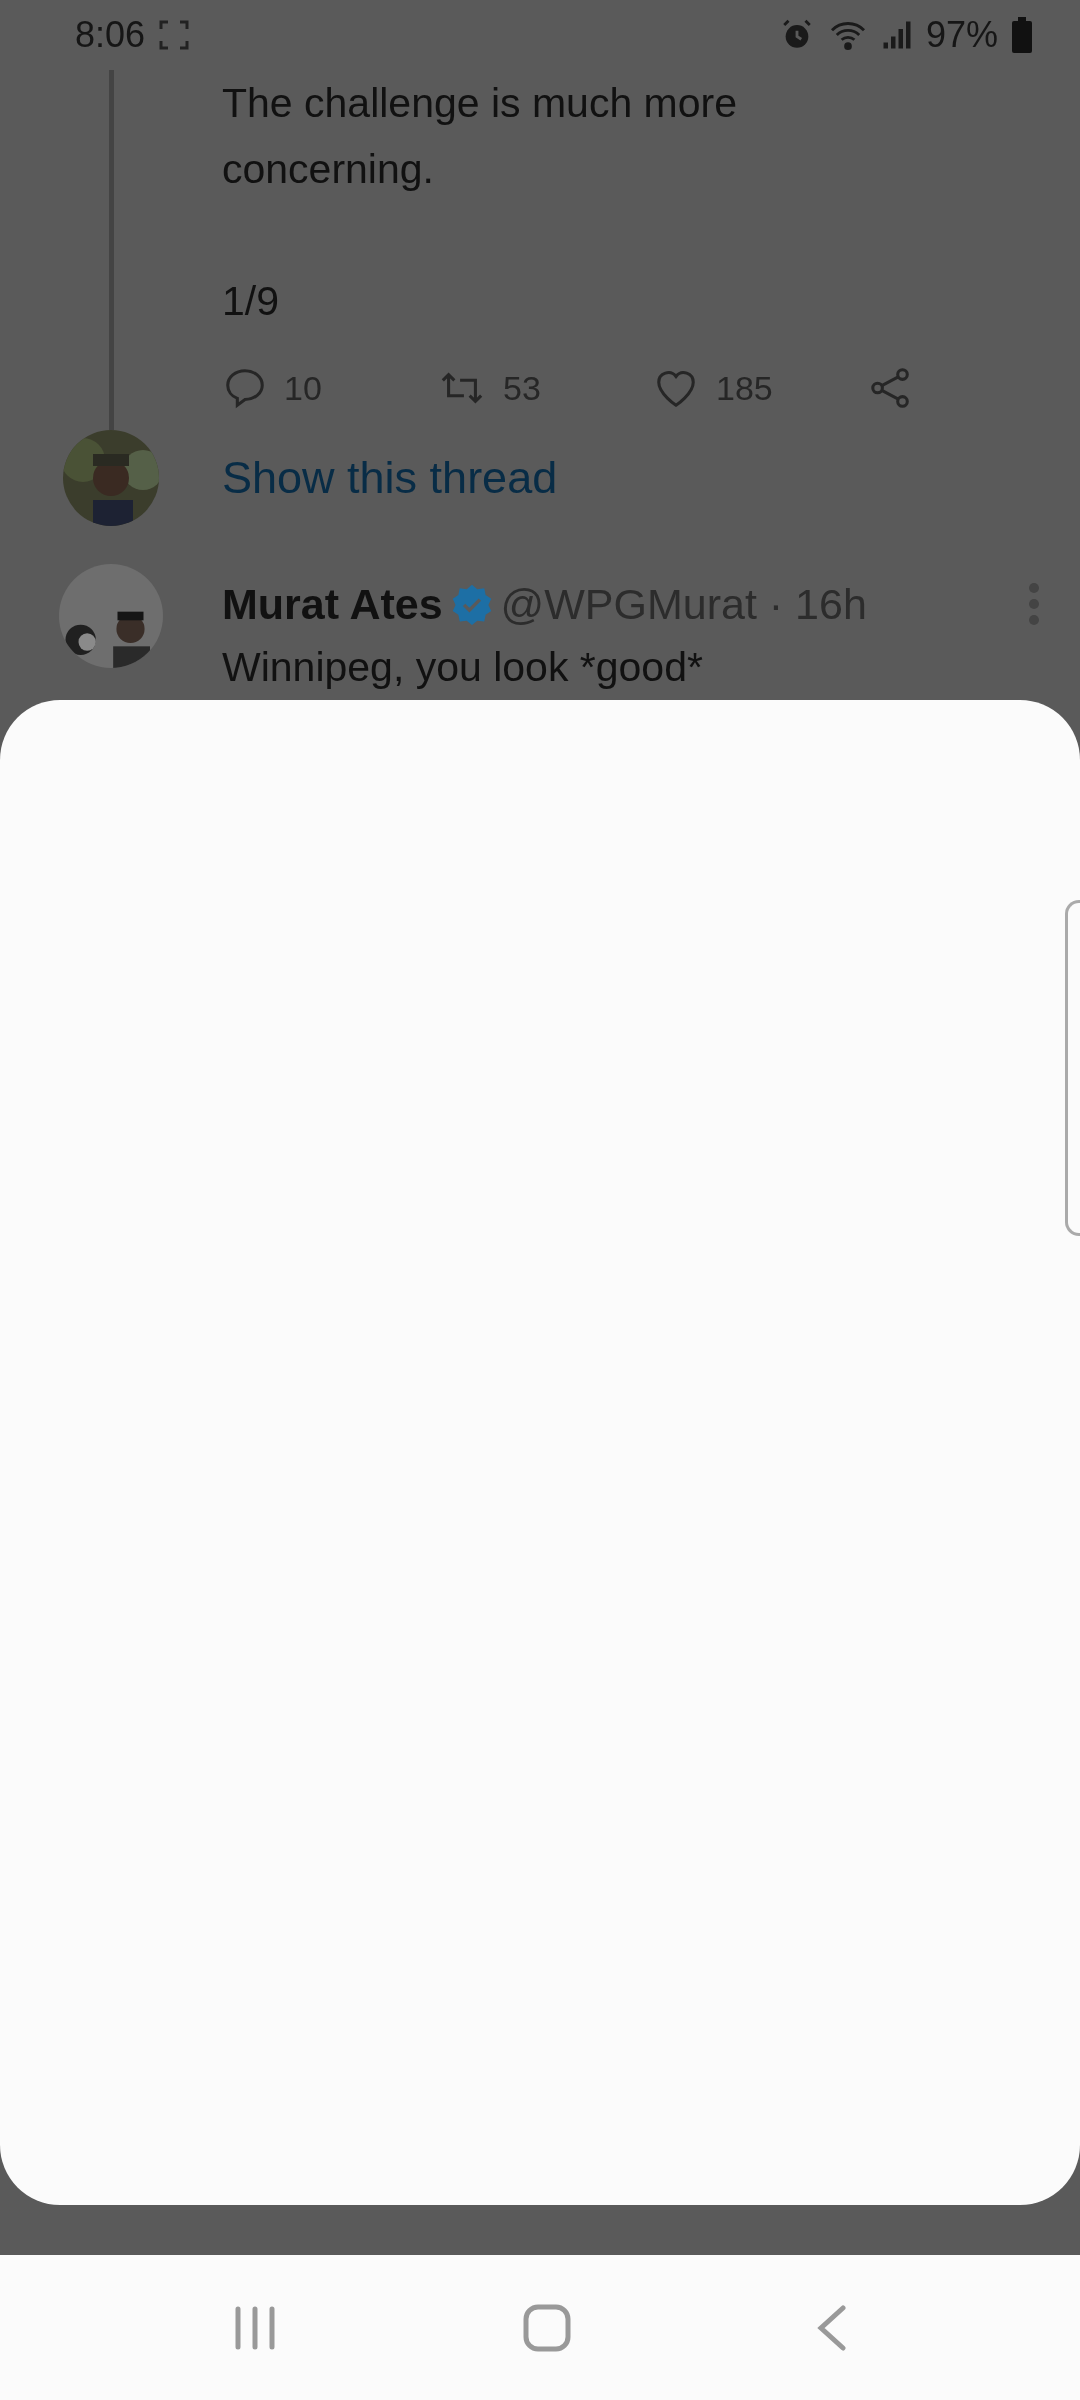 This screenshot has width=1080, height=2400. What do you see at coordinates (174, 35) in the screenshot?
I see `screenshot-icon` at bounding box center [174, 35].